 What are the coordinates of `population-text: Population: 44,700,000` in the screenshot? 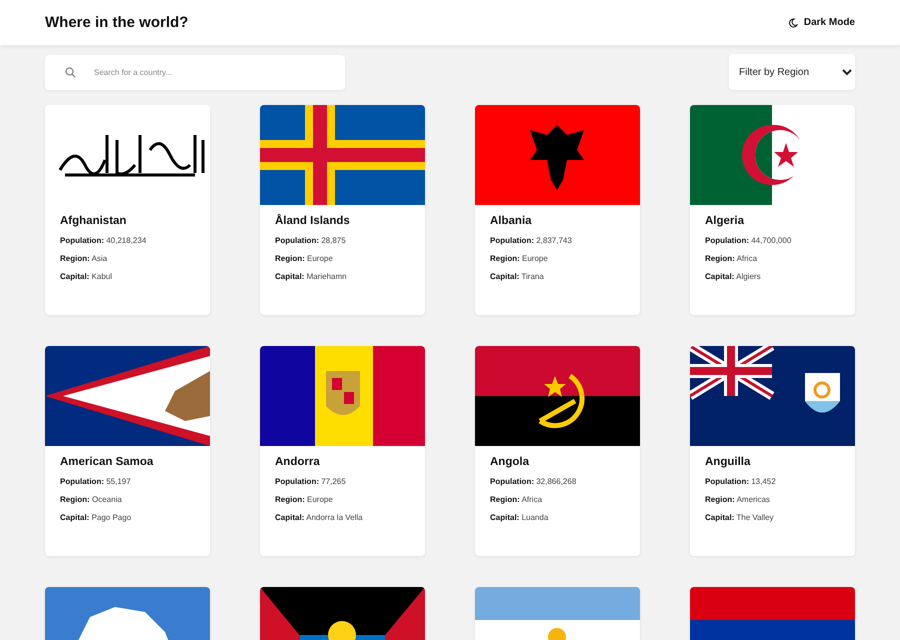 It's located at (748, 240).